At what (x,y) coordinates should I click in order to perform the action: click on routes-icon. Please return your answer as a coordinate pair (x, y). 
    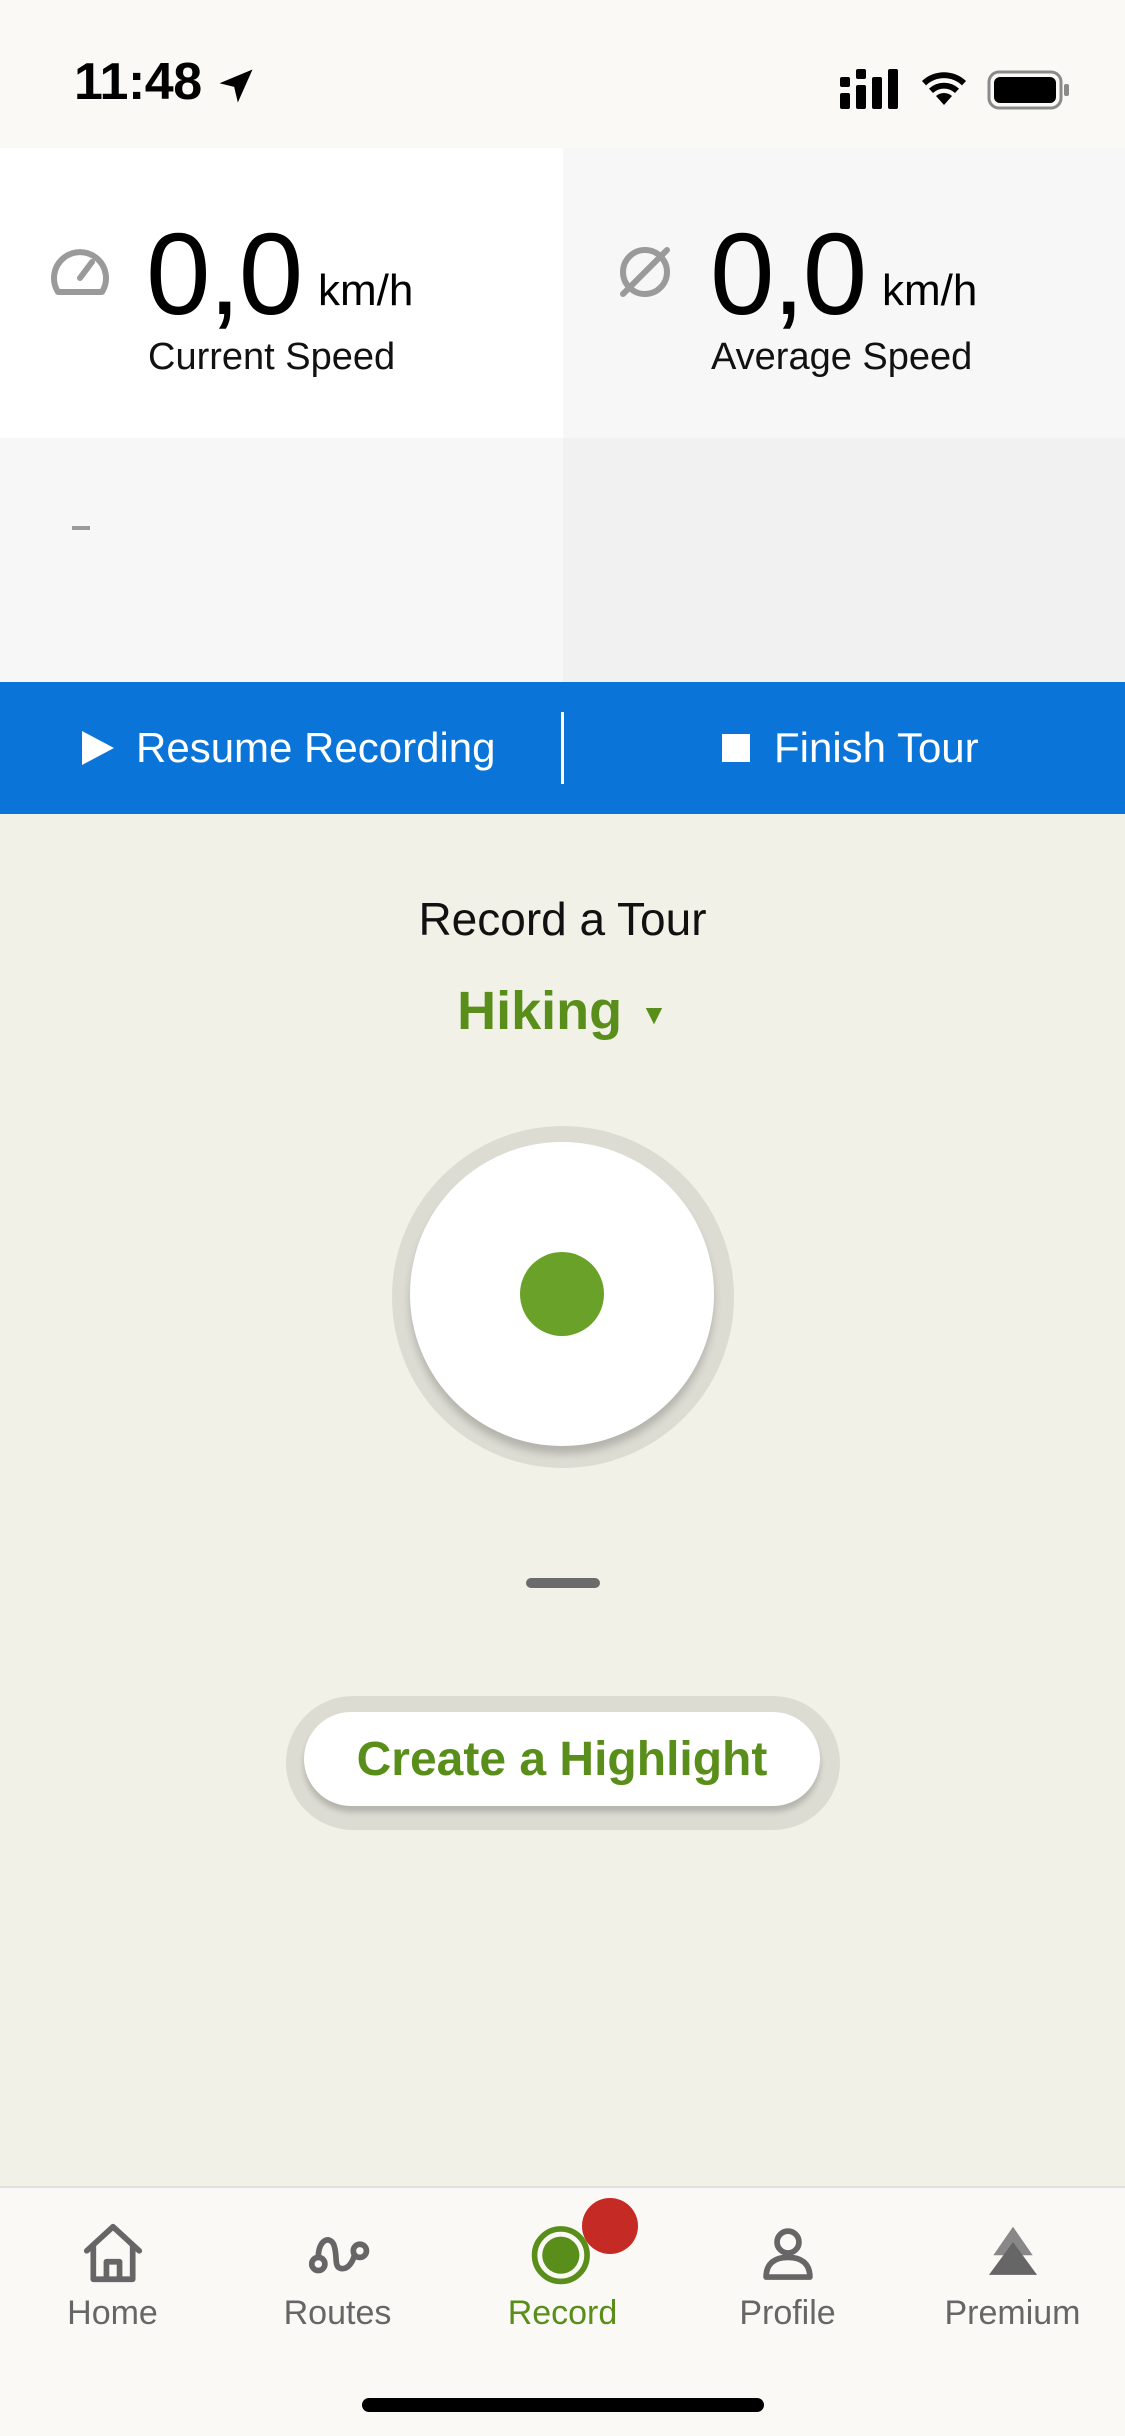
    Looking at the image, I should click on (339, 2255).